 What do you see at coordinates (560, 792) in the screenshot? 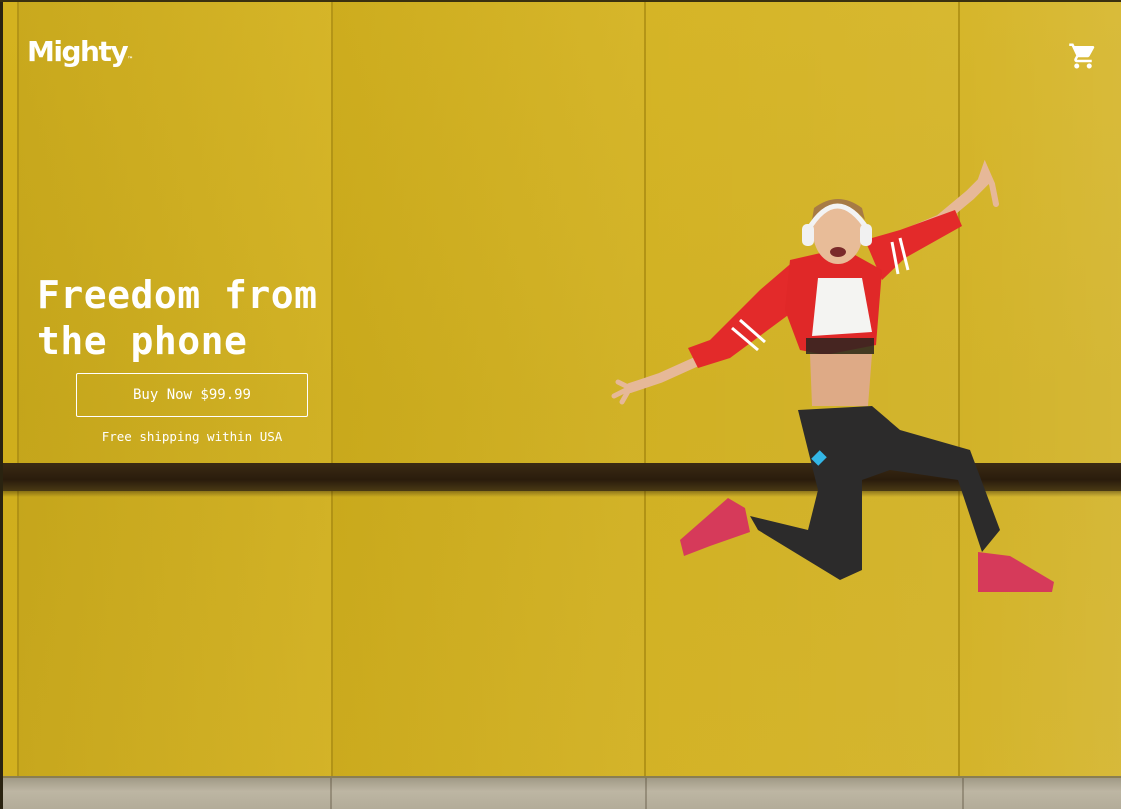
I see `sidewalk` at bounding box center [560, 792].